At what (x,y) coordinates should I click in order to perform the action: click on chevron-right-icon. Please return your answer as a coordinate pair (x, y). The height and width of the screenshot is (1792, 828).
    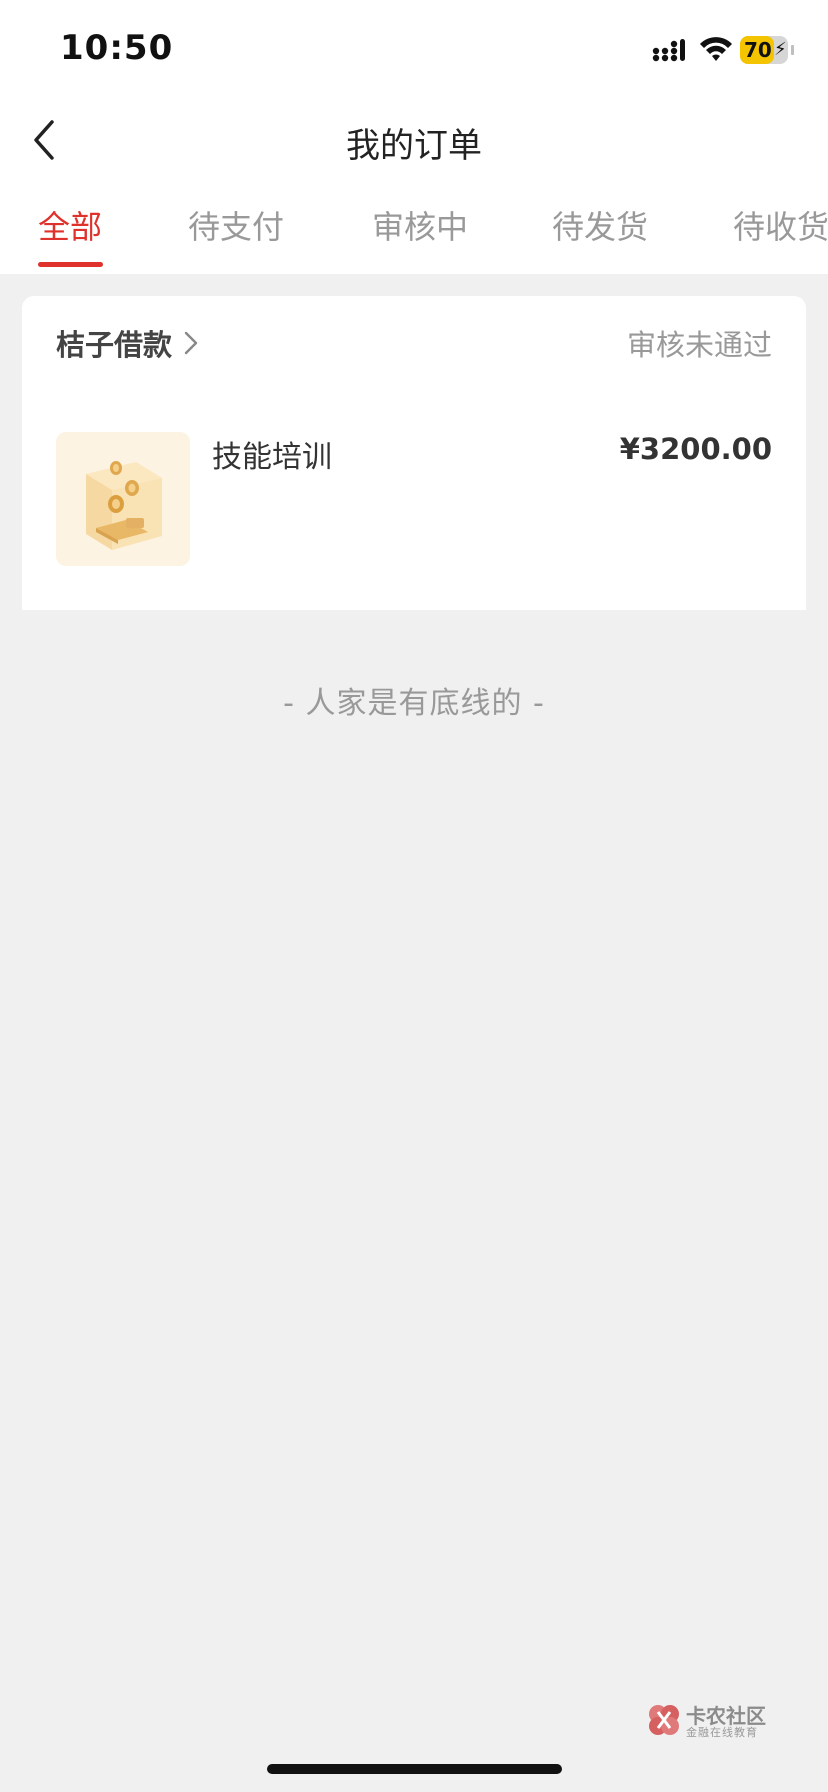
    Looking at the image, I should click on (191, 343).